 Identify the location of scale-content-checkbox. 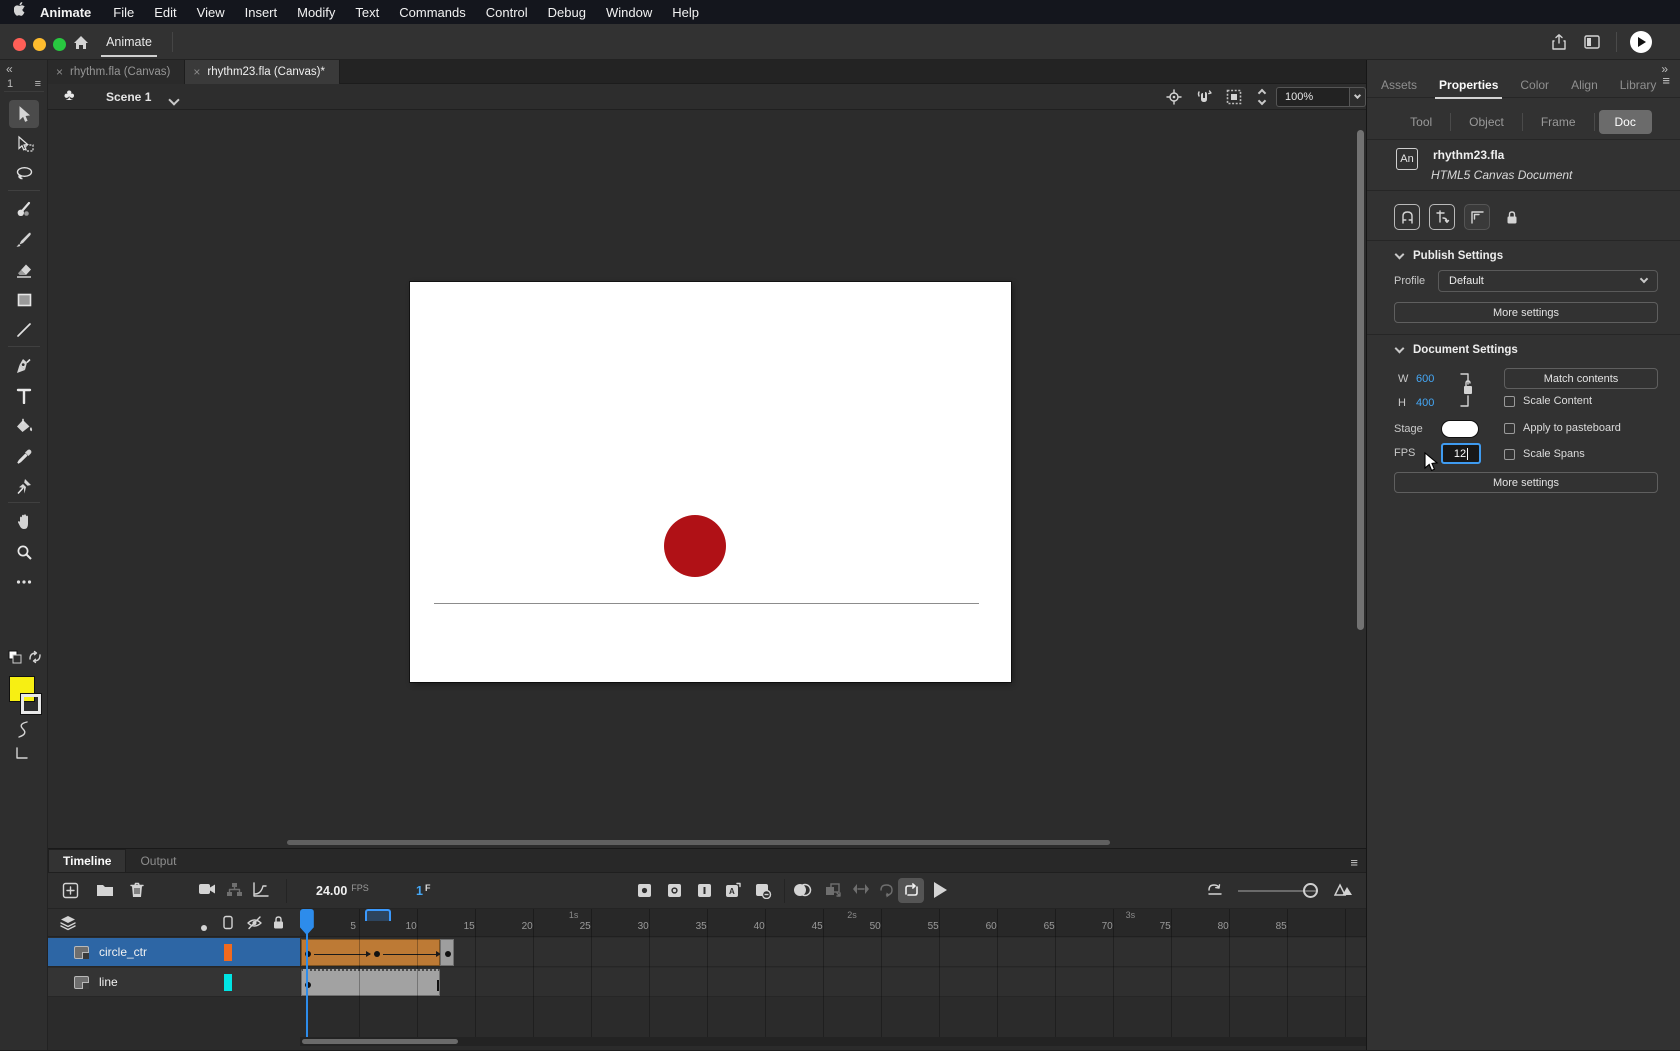
(1509, 401).